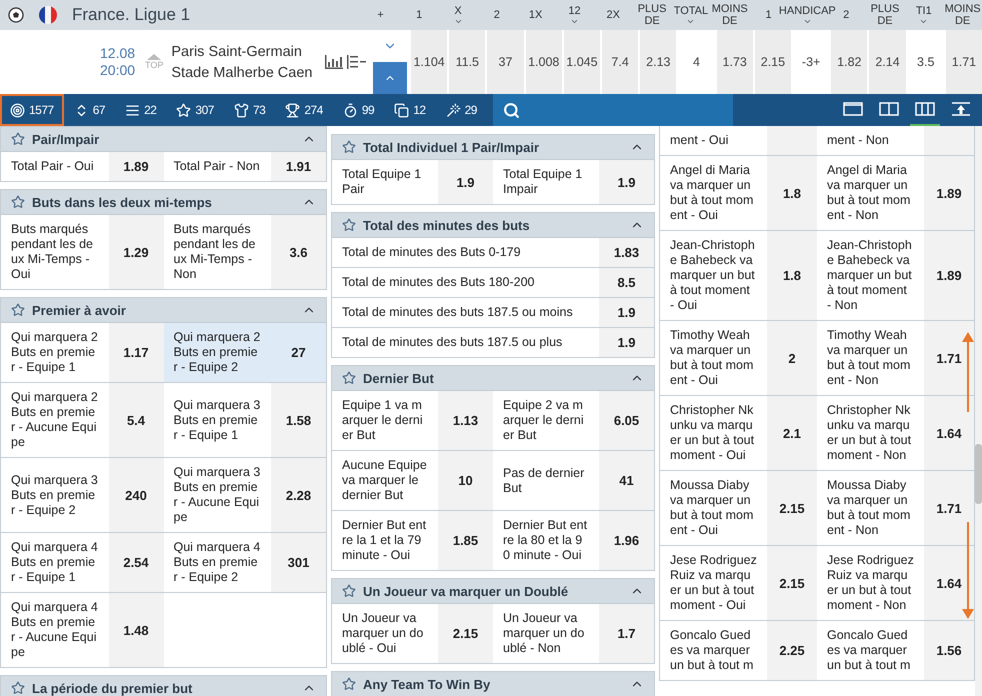 This screenshot has height=696, width=982. Describe the element at coordinates (163, 310) in the screenshot. I see `section-header: Premier à avoir` at that location.